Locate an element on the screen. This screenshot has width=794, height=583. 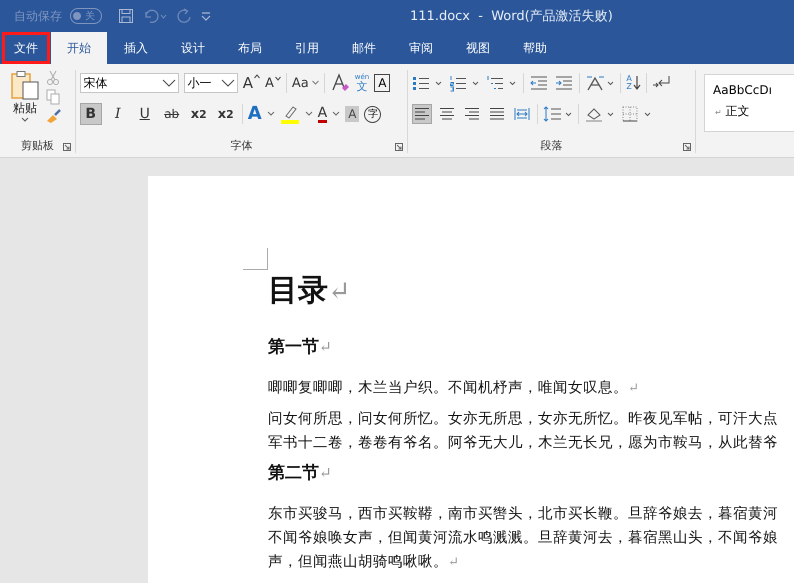
ribbon-tab: 引用 is located at coordinates (307, 48).